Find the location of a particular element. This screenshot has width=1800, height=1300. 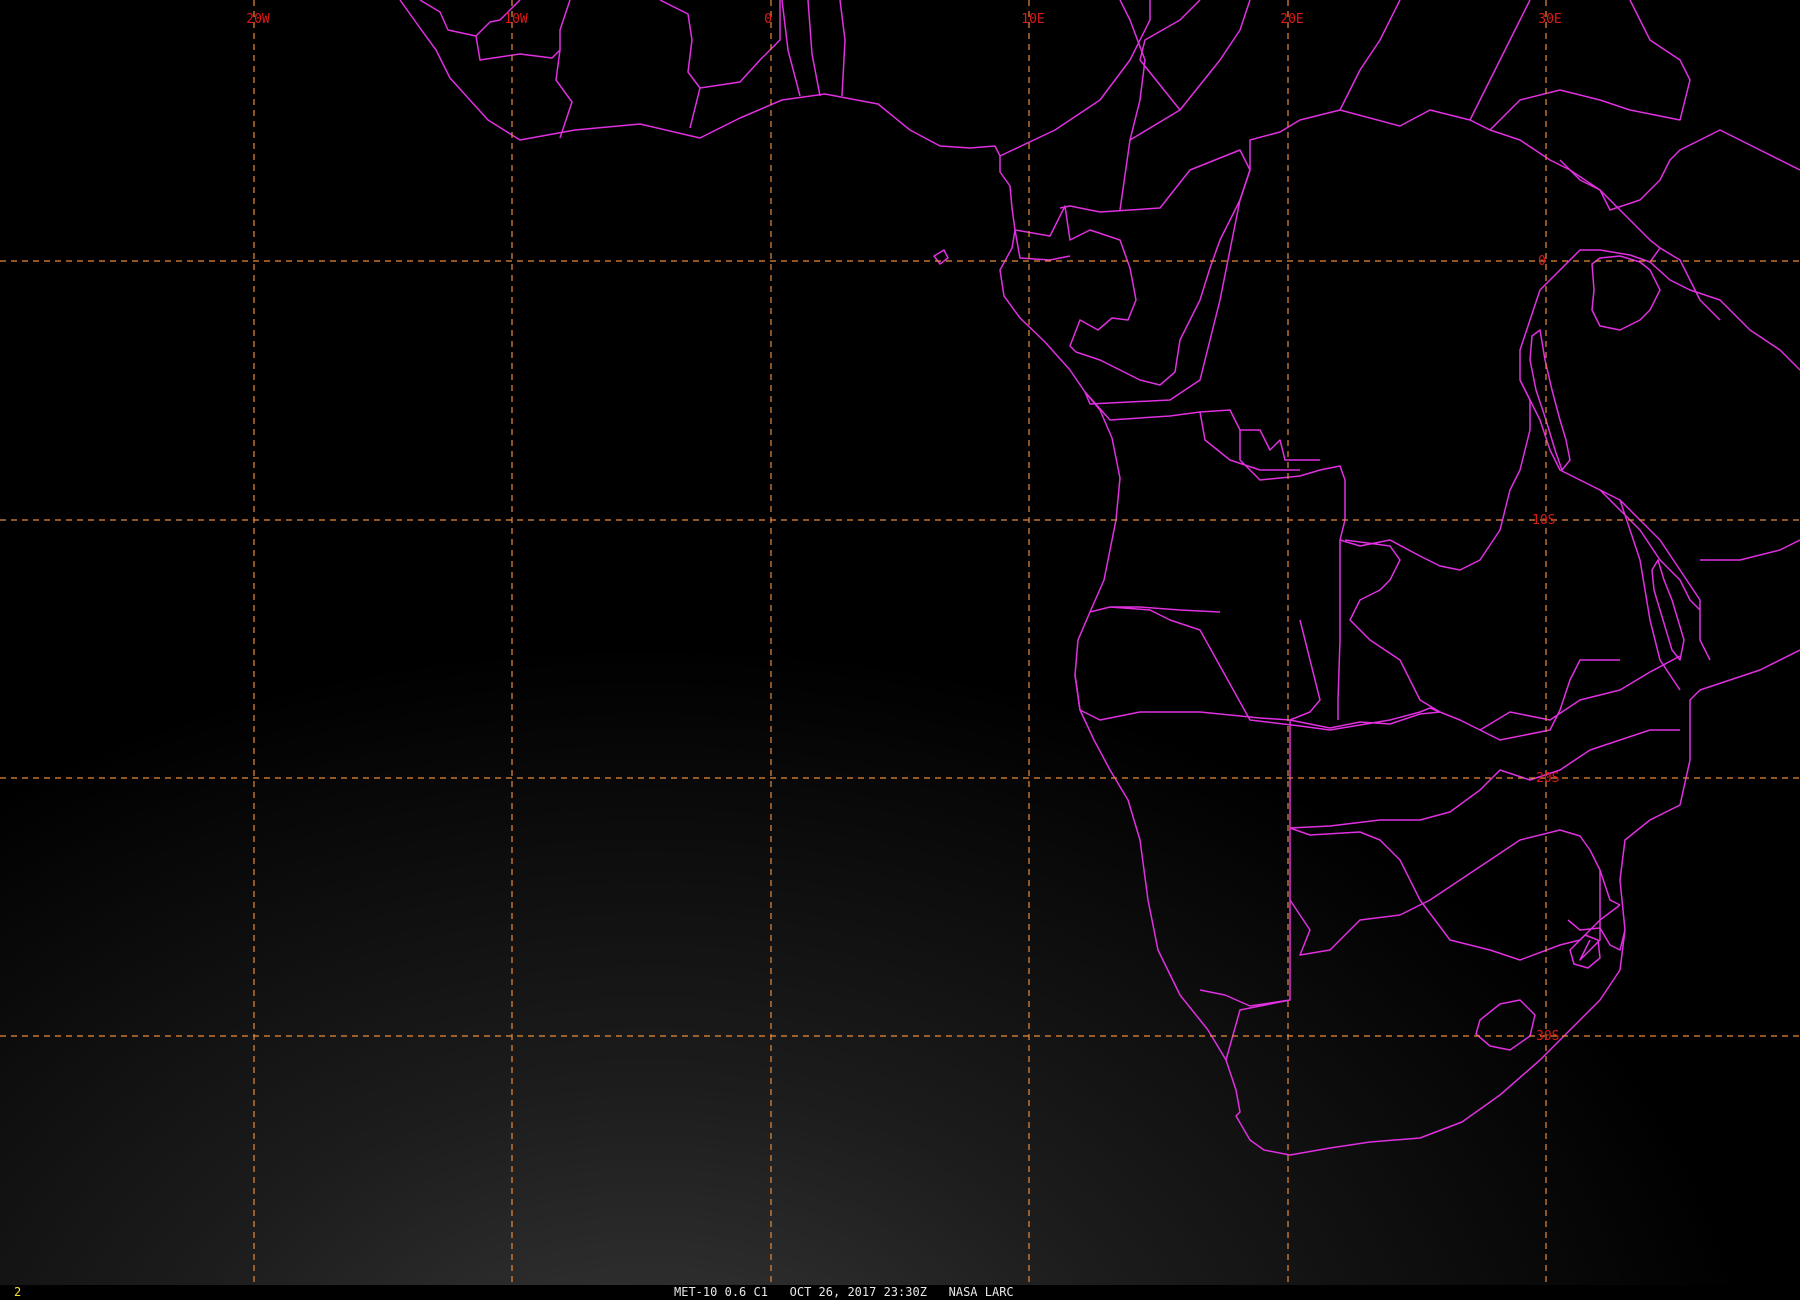

satellite-name: MET-10 is located at coordinates (696, 1292).